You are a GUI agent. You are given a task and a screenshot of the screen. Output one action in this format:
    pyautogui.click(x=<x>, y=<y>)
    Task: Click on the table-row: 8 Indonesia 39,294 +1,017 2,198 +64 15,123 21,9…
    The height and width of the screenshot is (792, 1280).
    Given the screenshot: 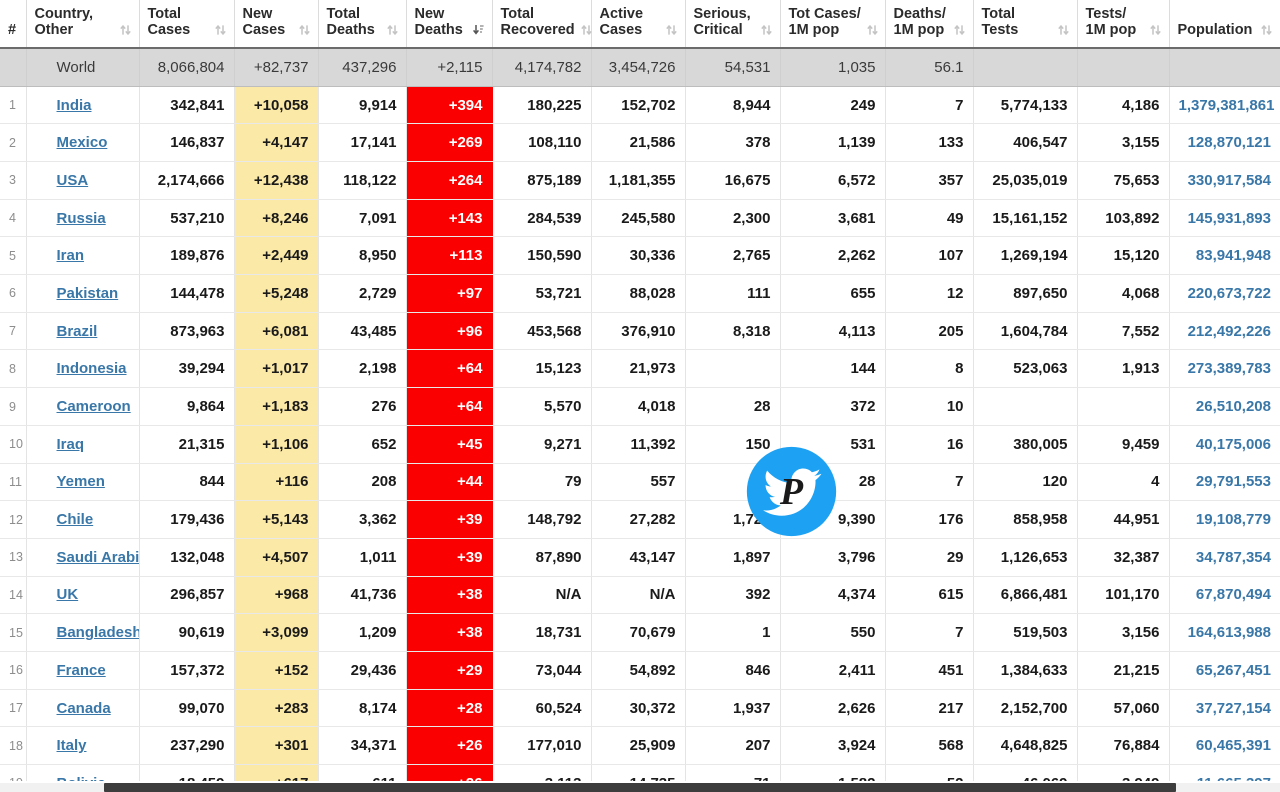 What is the action you would take?
    pyautogui.click(x=640, y=369)
    